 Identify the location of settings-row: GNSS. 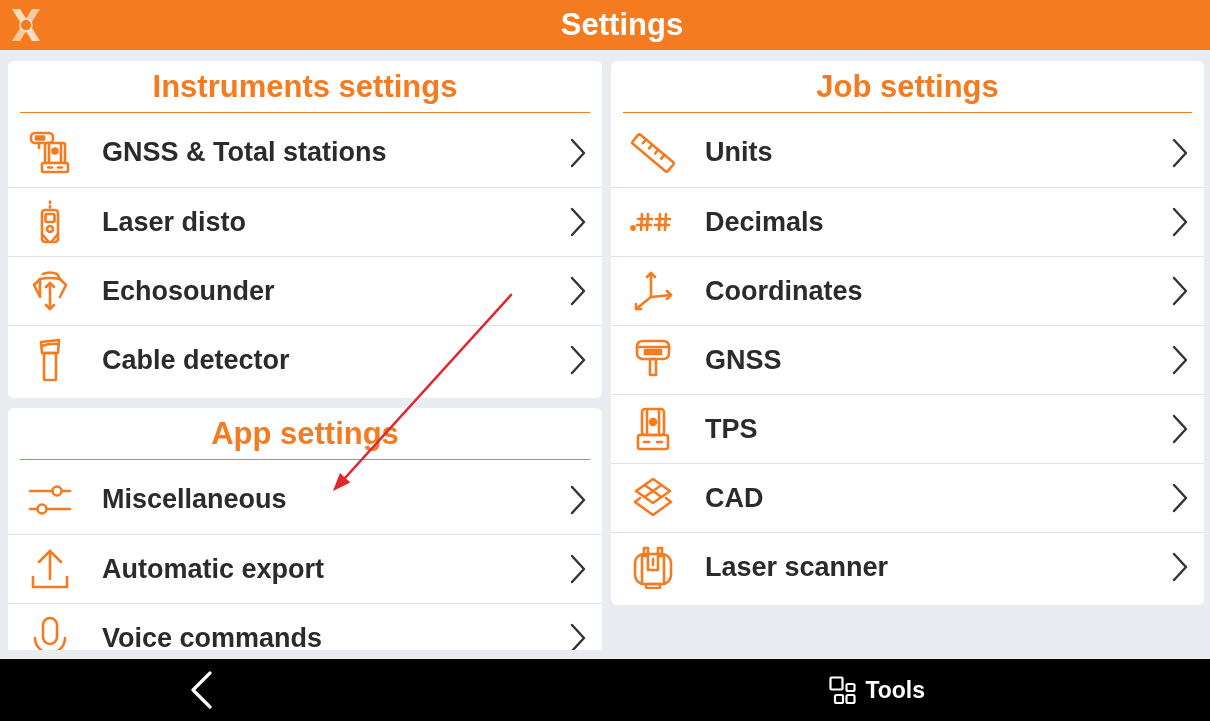
(907, 359).